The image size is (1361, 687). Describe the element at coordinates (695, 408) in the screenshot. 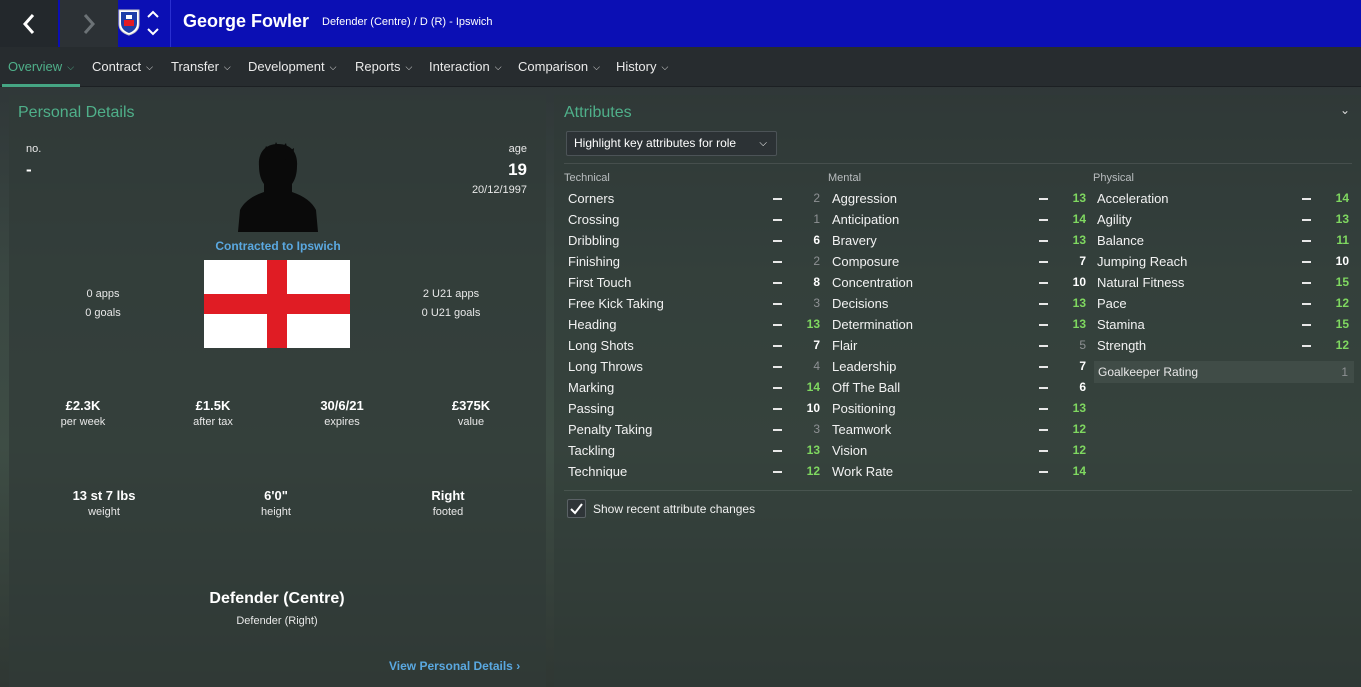

I see `attribute-row: Passing 10` at that location.